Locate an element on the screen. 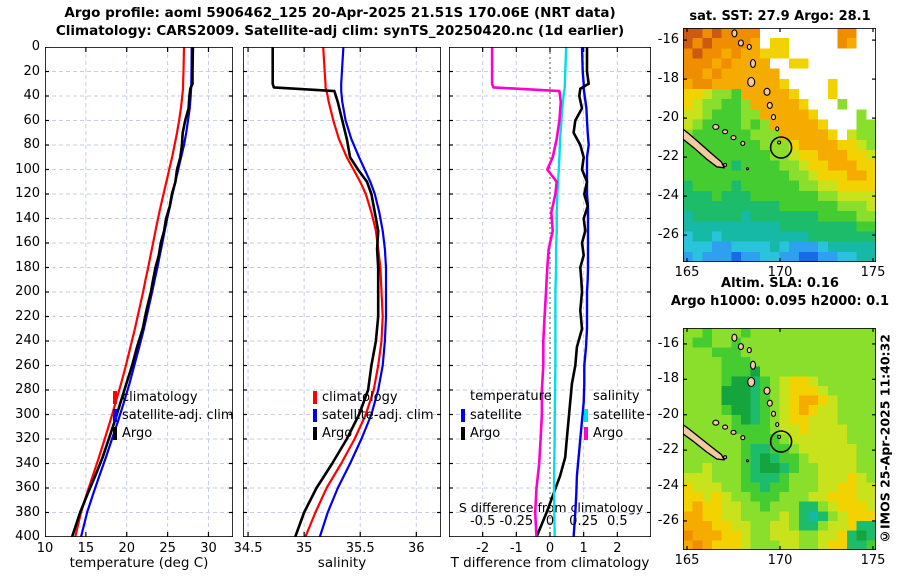 Image resolution: width=900 pixels, height=580 pixels. temperature-axis-label: temperature (deg C) is located at coordinates (139, 563).